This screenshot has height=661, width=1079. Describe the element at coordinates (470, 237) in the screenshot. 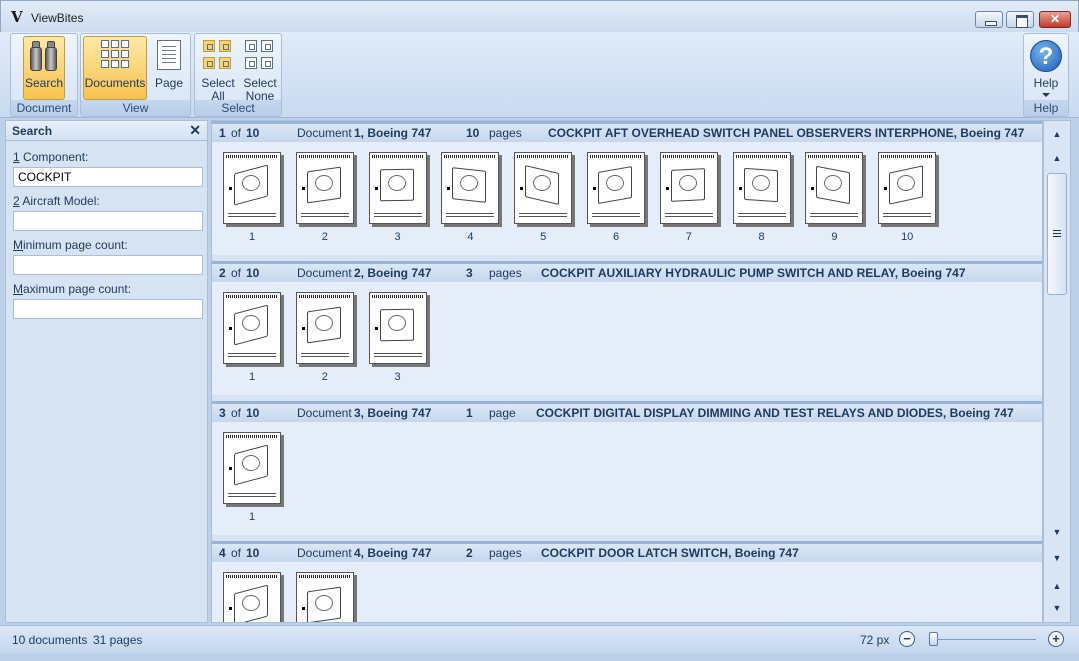

I see `page-number: 4` at that location.